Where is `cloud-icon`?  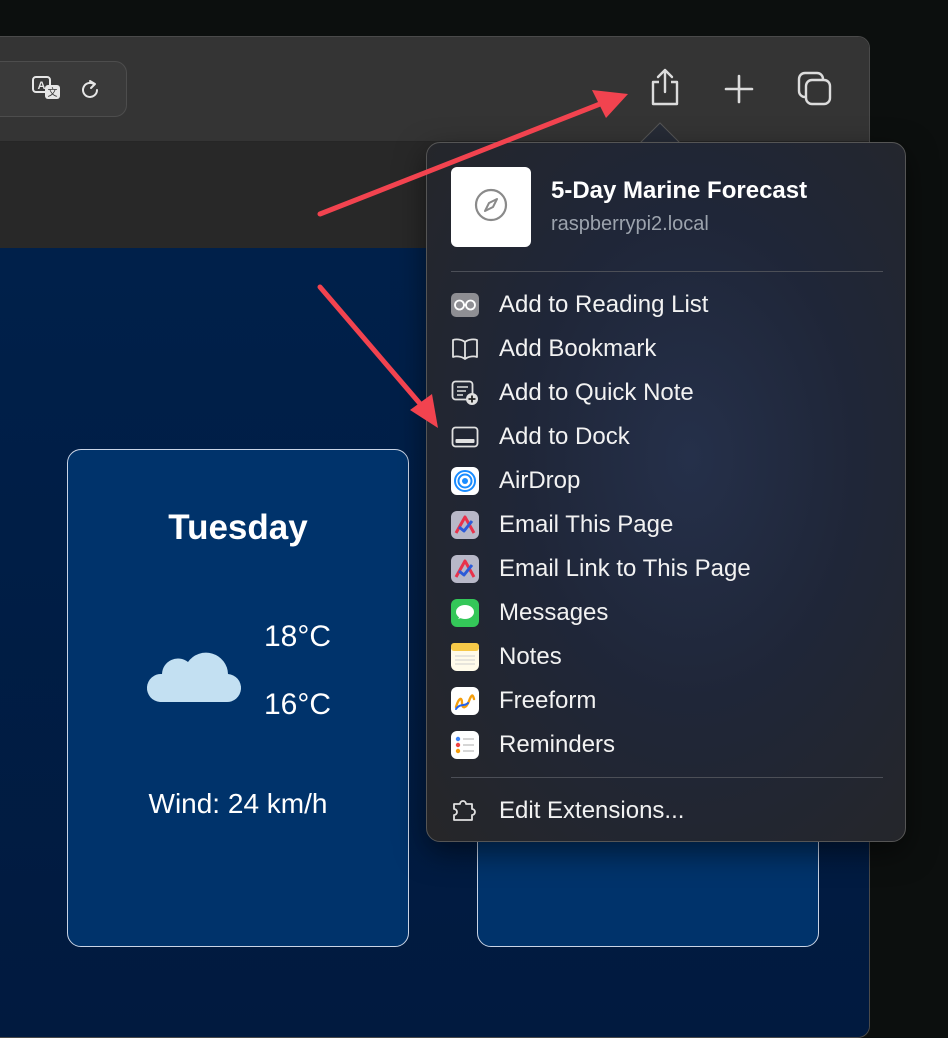 cloud-icon is located at coordinates (194, 676).